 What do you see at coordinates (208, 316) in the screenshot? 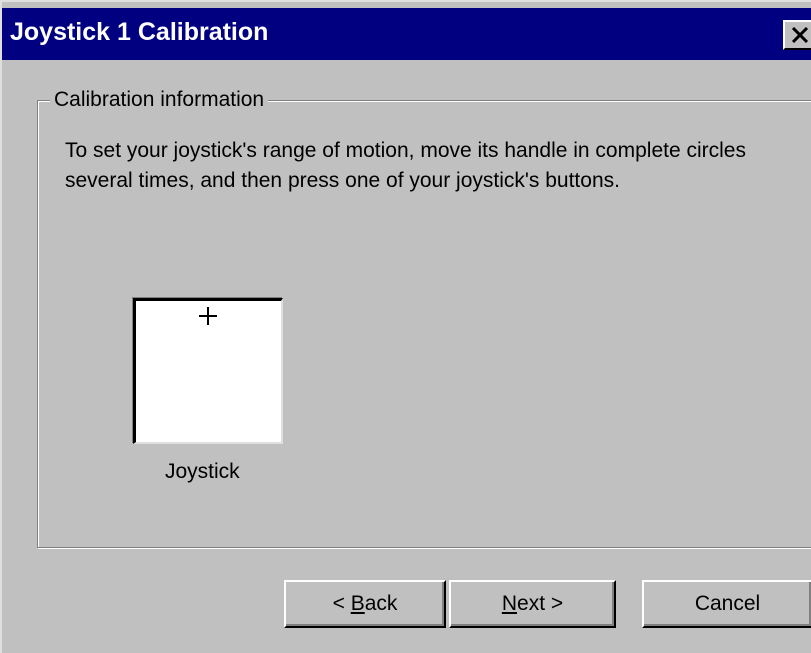
I see `crosshair-icon` at bounding box center [208, 316].